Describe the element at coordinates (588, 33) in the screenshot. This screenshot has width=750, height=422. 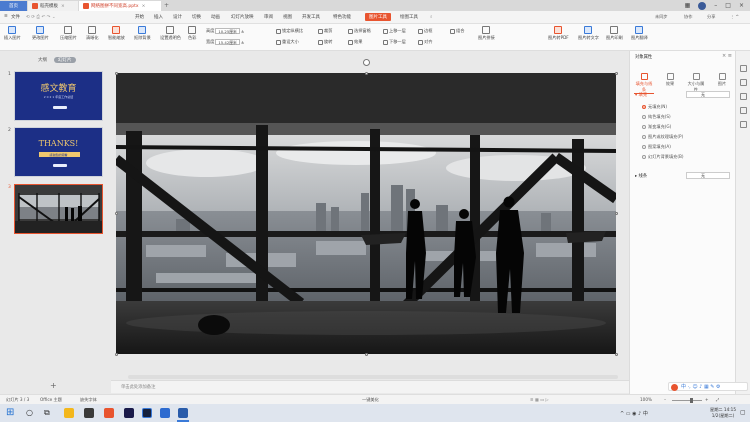
I see `picture-to-text-button: 图片转文字` at that location.